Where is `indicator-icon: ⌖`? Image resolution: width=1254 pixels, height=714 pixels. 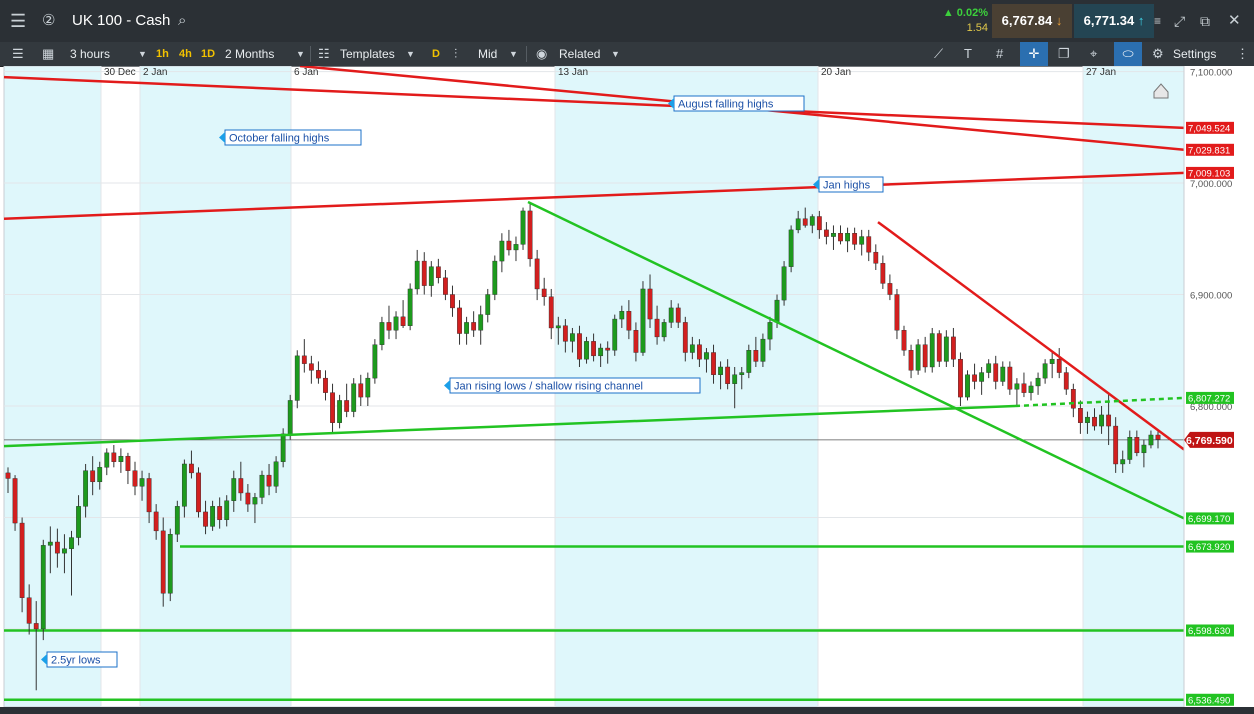
indicator-icon: ⌖ is located at coordinates (1093, 54).